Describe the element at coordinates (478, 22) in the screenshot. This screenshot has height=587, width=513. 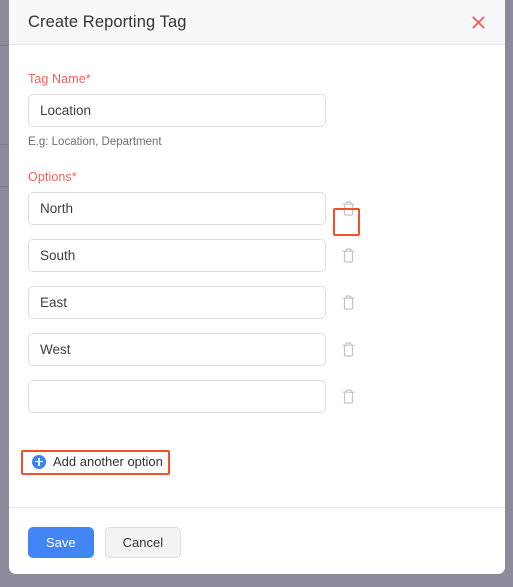
I see `close-icon` at that location.